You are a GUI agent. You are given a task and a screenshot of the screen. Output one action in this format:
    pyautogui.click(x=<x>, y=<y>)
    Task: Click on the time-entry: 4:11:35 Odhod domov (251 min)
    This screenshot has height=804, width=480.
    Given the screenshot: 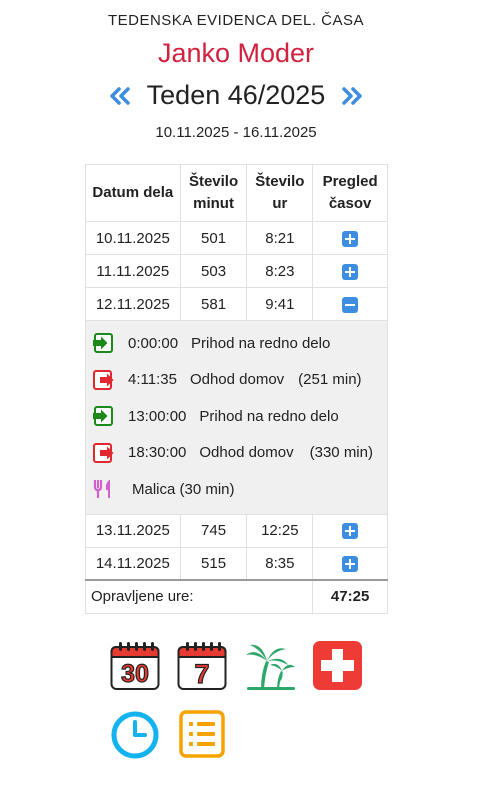 What is the action you would take?
    pyautogui.click(x=236, y=380)
    